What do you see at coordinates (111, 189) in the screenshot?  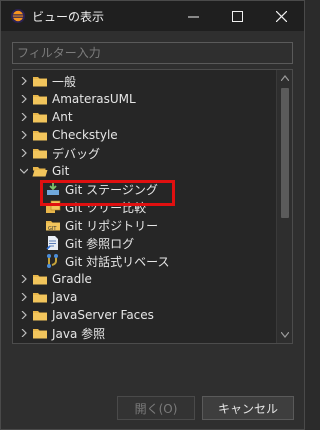 I see `tree-item-label: Git ステージング` at bounding box center [111, 189].